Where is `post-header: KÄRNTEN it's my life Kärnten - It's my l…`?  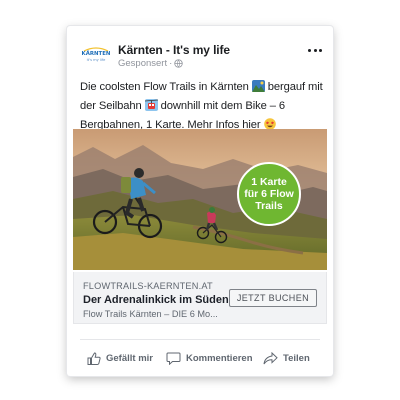 post-header: KÄRNTEN it's my life Kärnten - It's my l… is located at coordinates (200, 51).